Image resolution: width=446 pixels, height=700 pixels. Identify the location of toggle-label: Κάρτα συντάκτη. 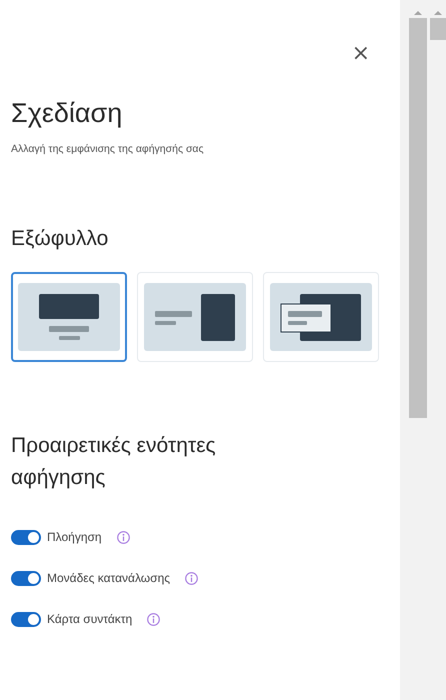
(89, 619).